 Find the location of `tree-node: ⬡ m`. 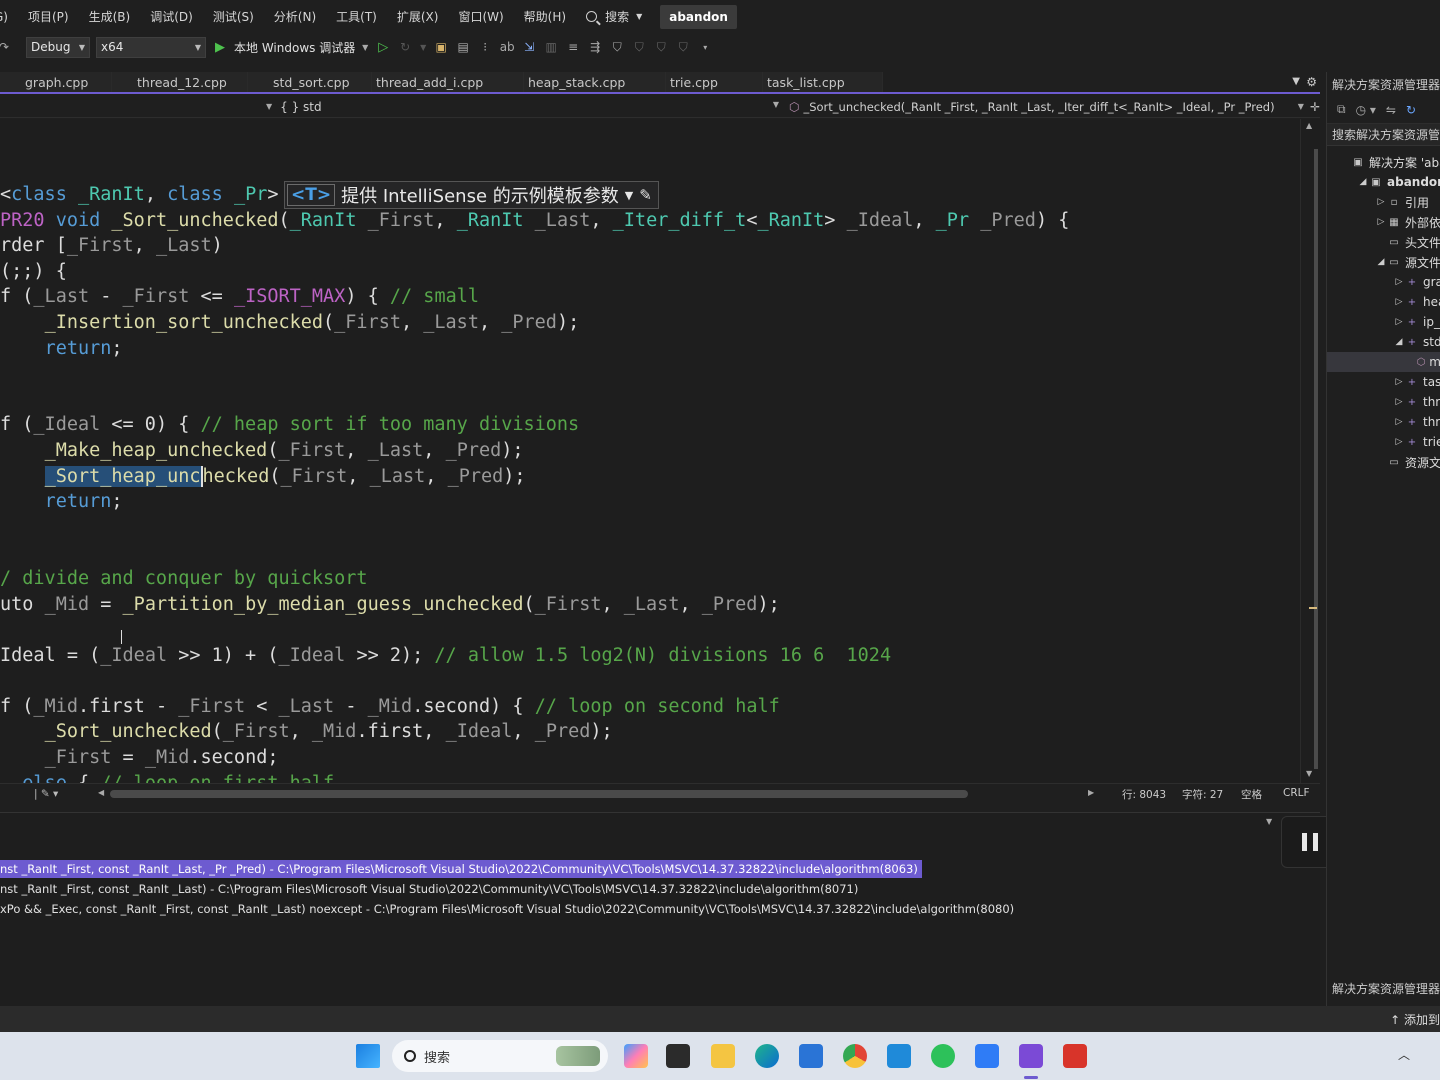

tree-node: ⬡ m is located at coordinates (1383, 362).